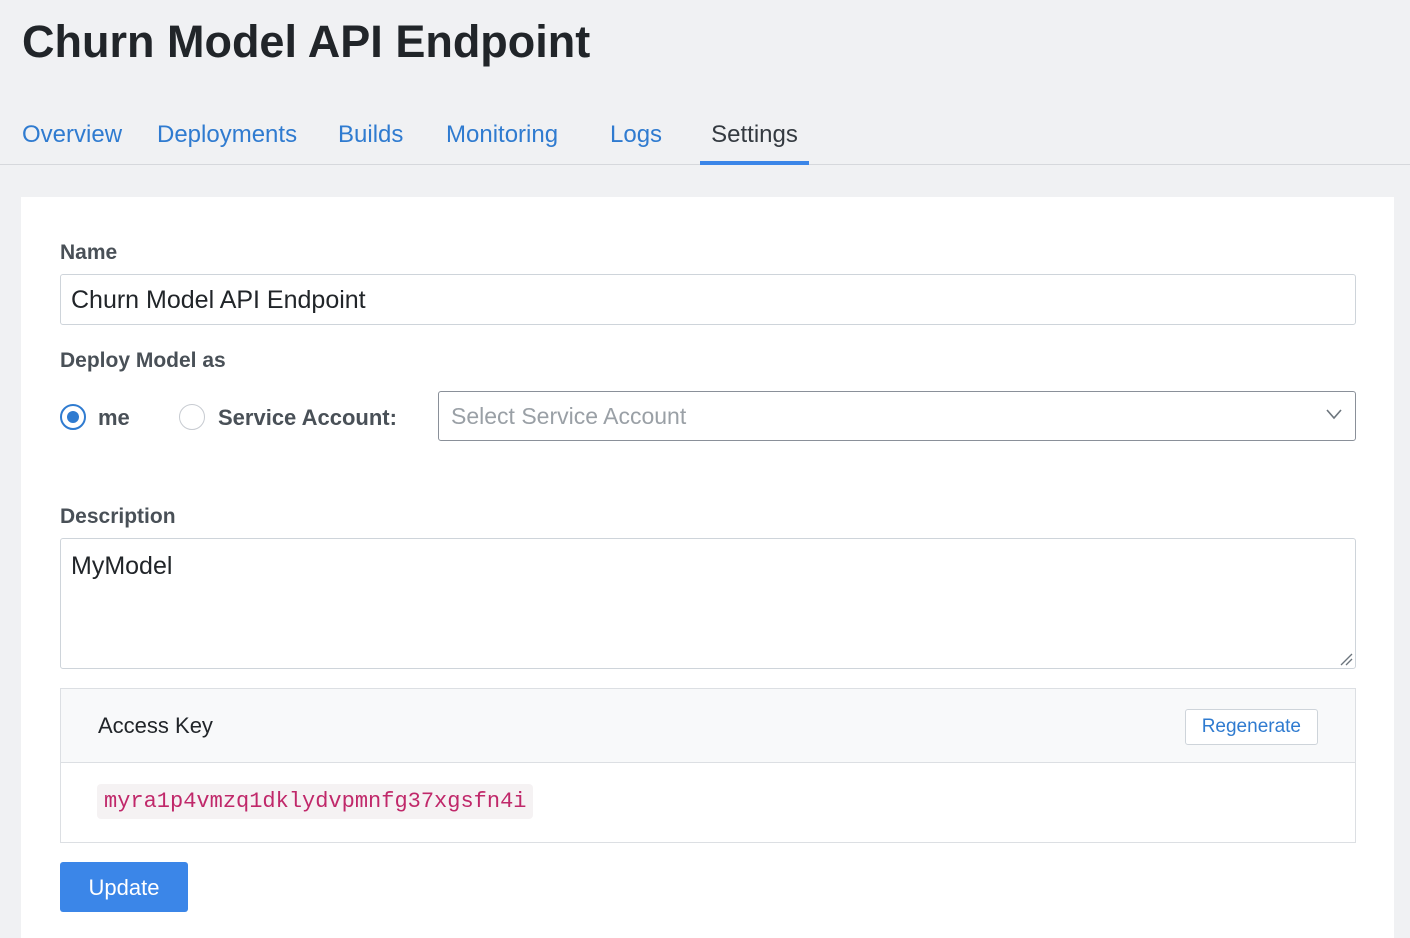  I want to click on deploy-as-label: Deploy Model as, so click(143, 360).